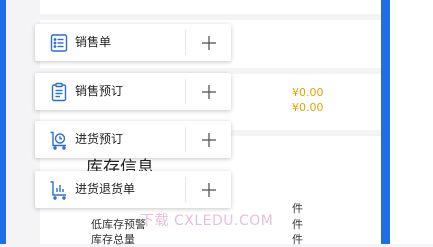 This screenshot has width=433, height=247. I want to click on add-purchase-booking-button, so click(209, 139).